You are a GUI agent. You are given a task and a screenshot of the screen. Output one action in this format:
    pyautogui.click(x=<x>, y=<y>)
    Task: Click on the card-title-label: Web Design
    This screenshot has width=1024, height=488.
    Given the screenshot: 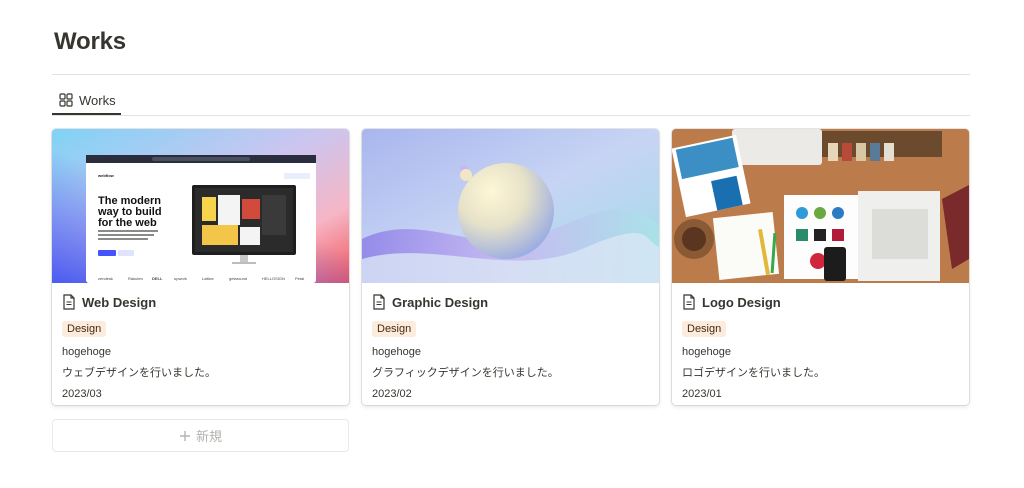 What is the action you would take?
    pyautogui.click(x=119, y=302)
    